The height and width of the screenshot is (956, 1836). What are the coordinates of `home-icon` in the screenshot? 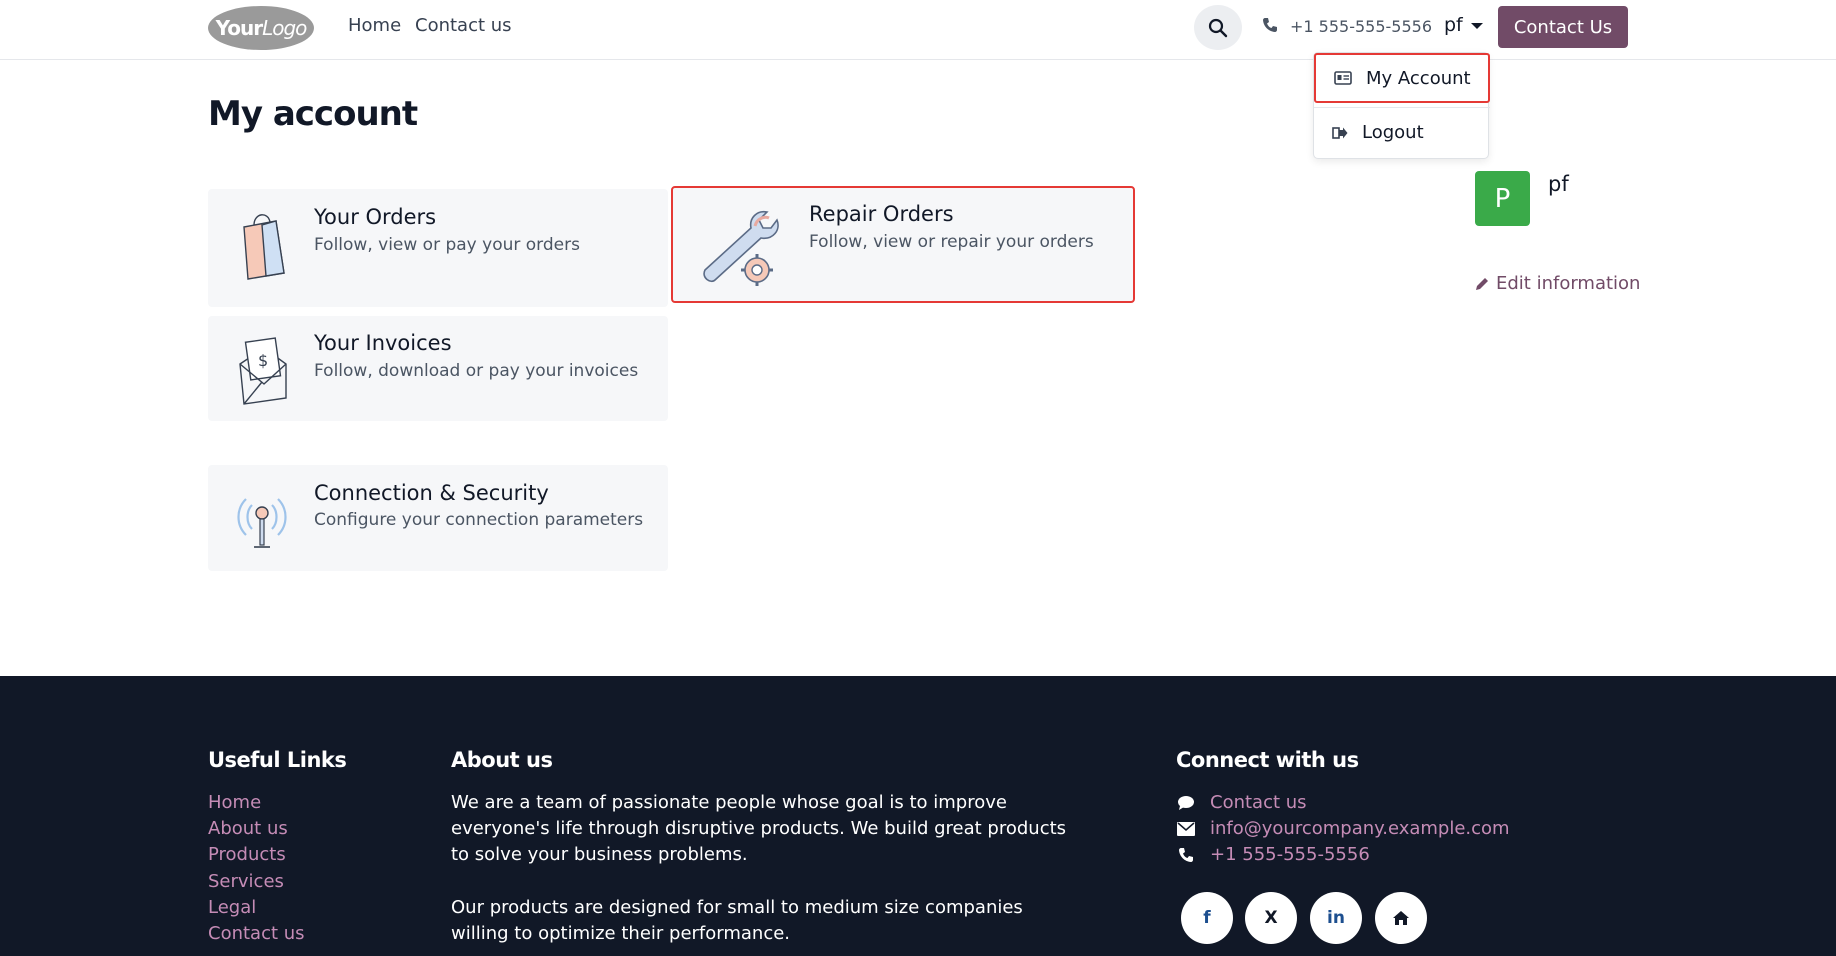 It's located at (1401, 918).